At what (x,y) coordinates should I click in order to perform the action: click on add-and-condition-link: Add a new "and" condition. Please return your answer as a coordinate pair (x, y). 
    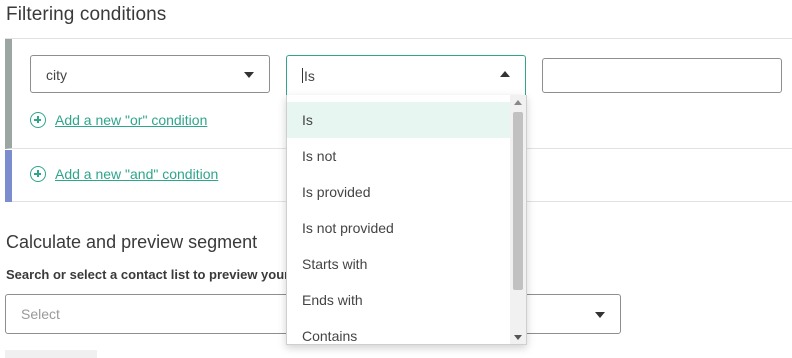
    Looking at the image, I should click on (124, 174).